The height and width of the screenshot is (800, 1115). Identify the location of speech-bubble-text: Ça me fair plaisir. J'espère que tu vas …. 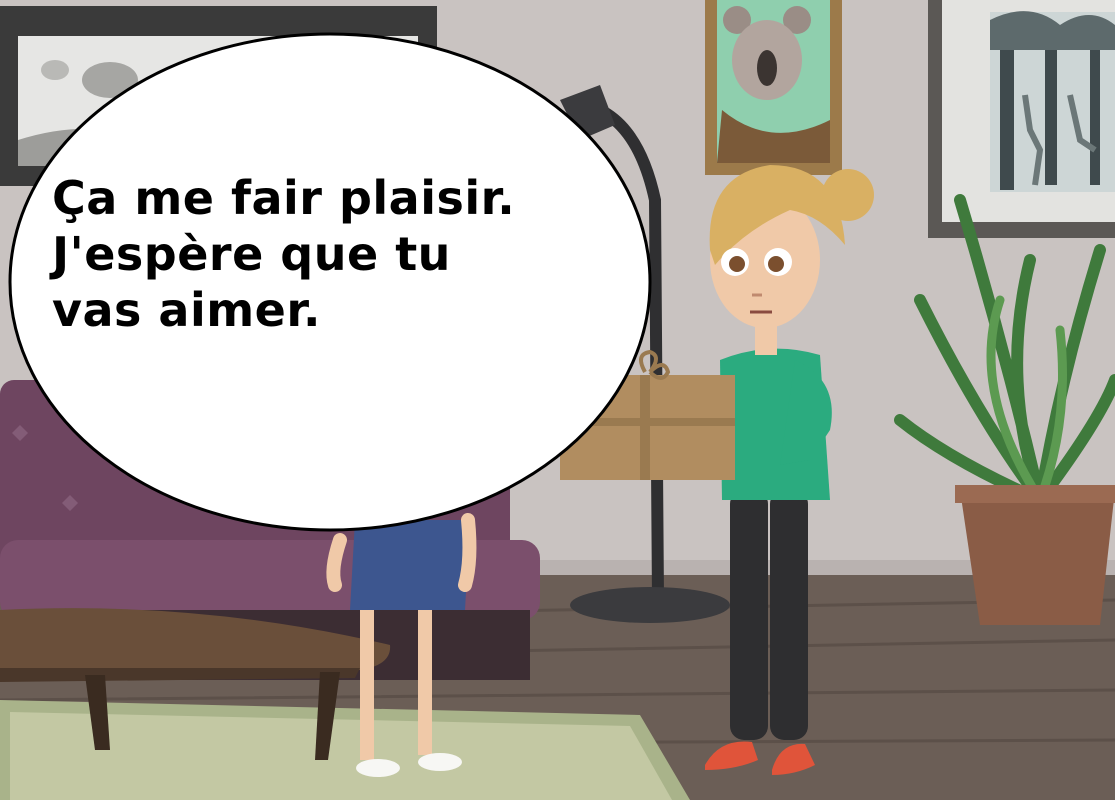
(352, 254).